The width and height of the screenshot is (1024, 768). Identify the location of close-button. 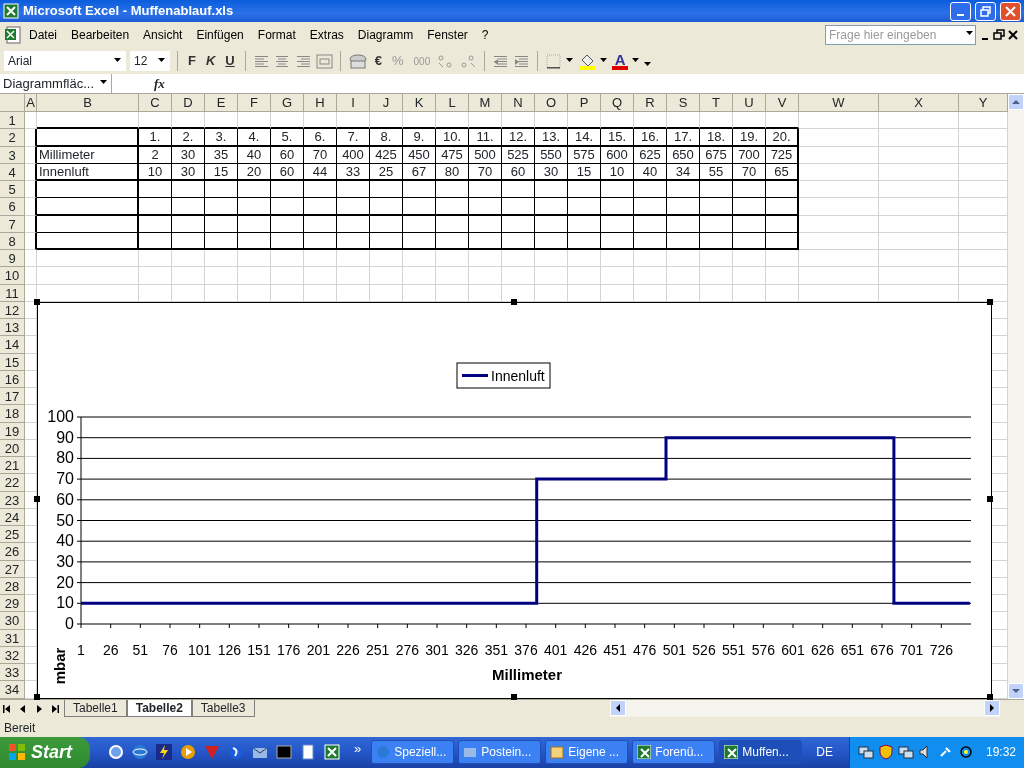
(1010, 11).